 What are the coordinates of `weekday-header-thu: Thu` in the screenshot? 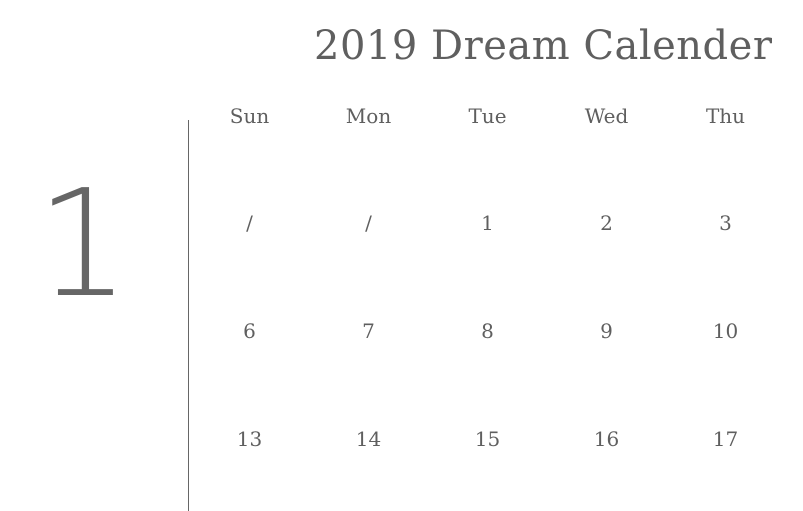 It's located at (725, 116).